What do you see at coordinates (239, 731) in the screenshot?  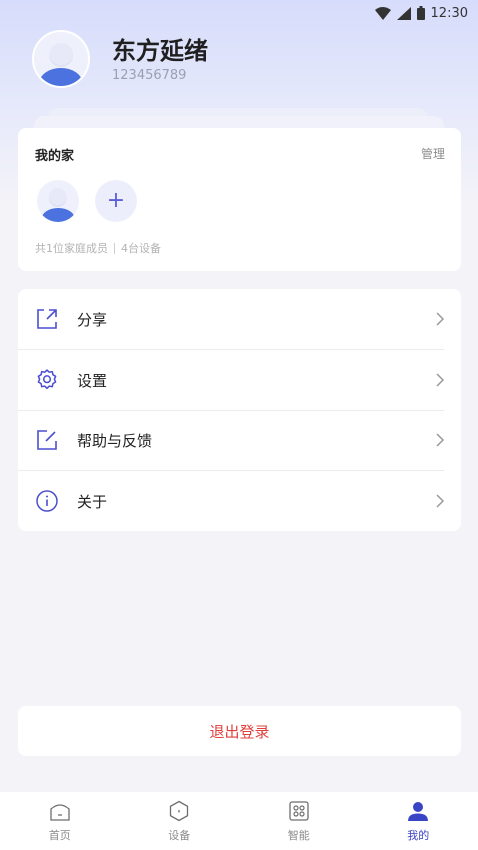 I see `logout-button: 退出登录` at bounding box center [239, 731].